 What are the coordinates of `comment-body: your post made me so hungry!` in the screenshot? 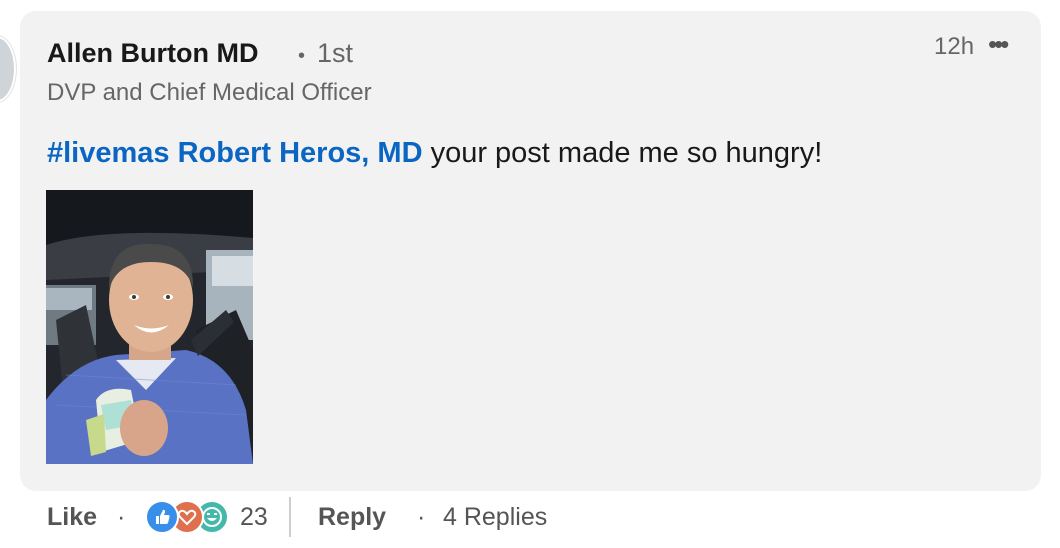 It's located at (622, 153).